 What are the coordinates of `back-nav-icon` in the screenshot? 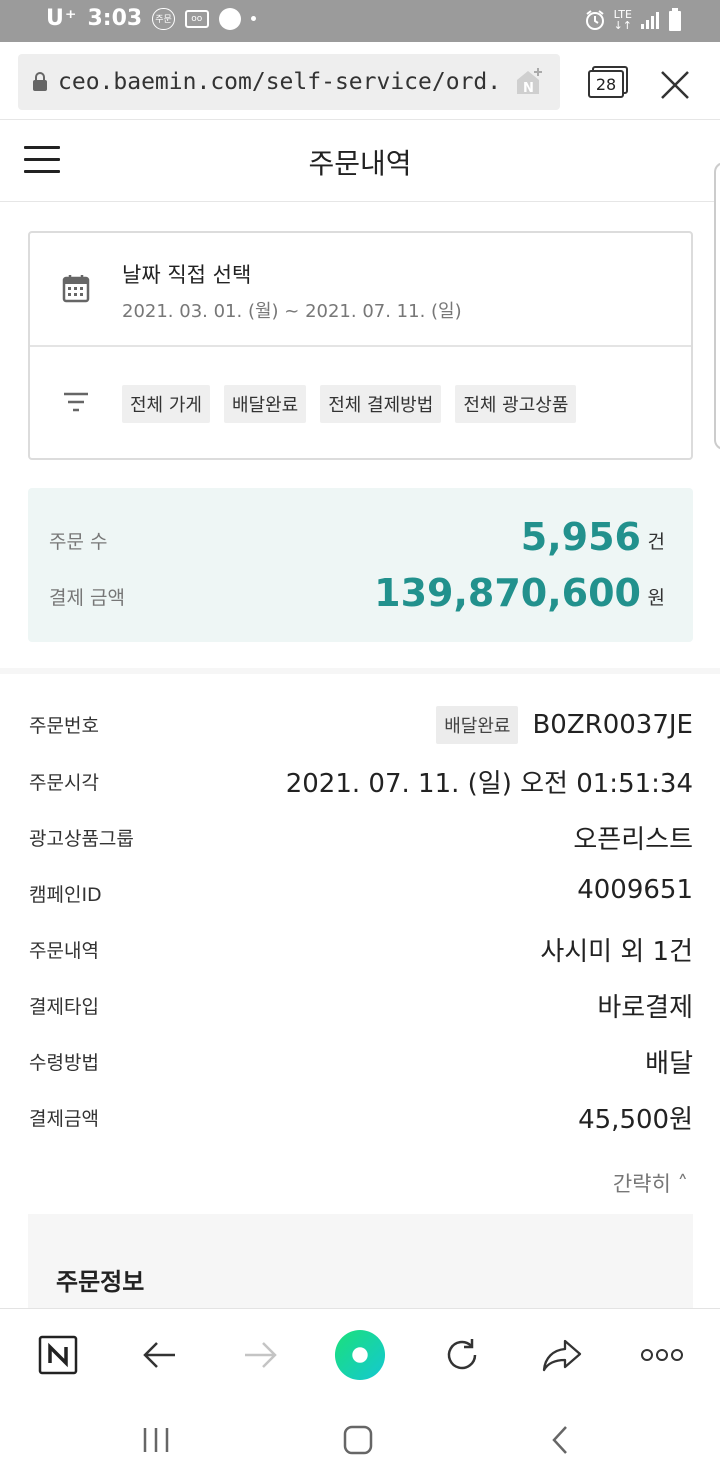 It's located at (560, 1440).